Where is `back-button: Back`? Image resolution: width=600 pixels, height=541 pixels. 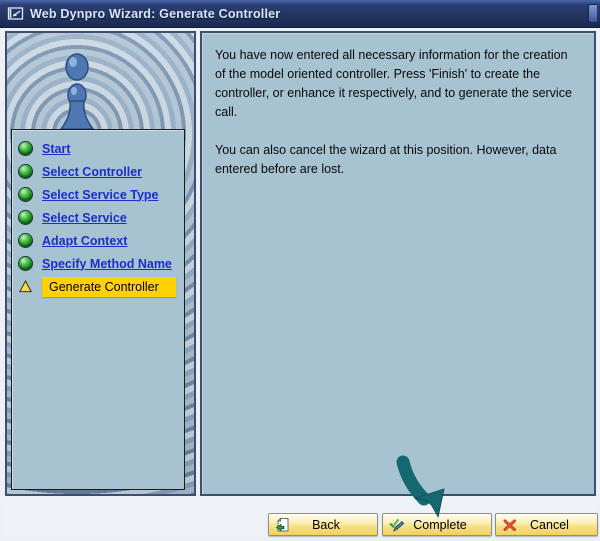
back-button: Back is located at coordinates (323, 524).